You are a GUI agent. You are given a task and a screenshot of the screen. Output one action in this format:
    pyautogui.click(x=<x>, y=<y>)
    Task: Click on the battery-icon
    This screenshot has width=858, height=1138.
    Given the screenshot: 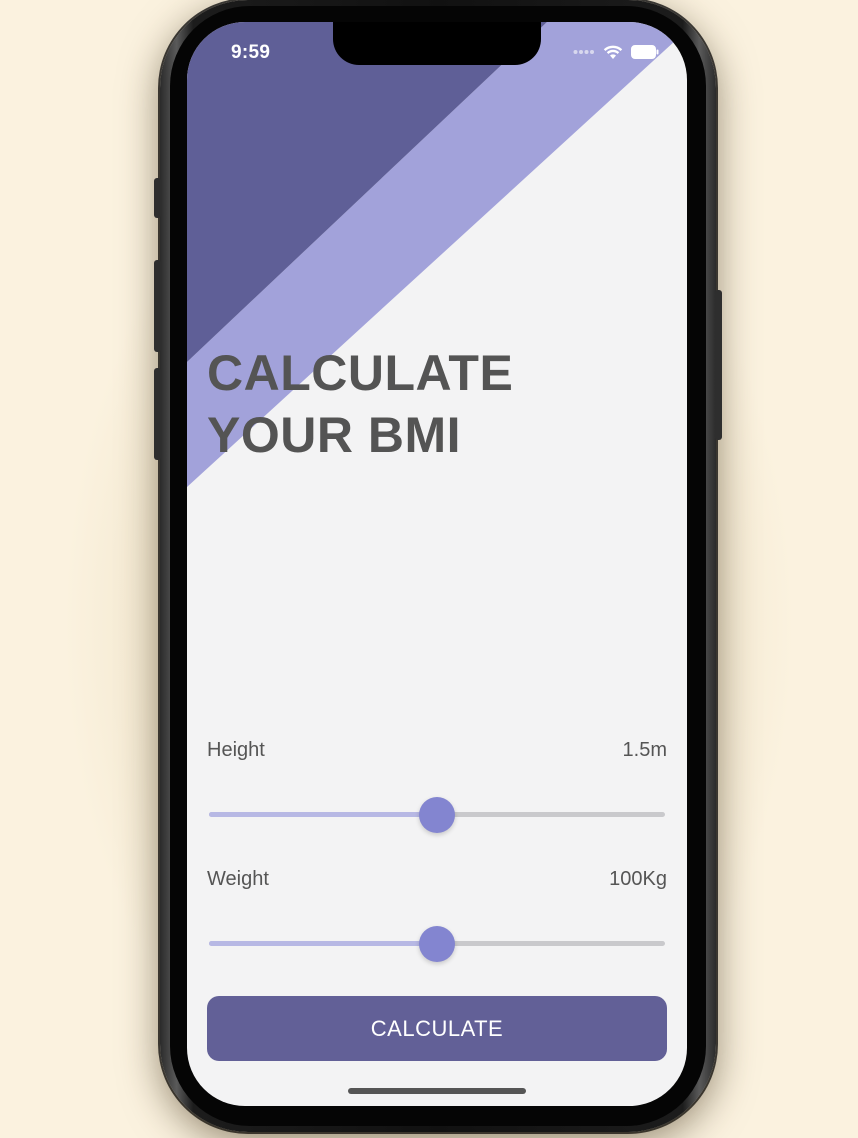 What is the action you would take?
    pyautogui.click(x=645, y=52)
    